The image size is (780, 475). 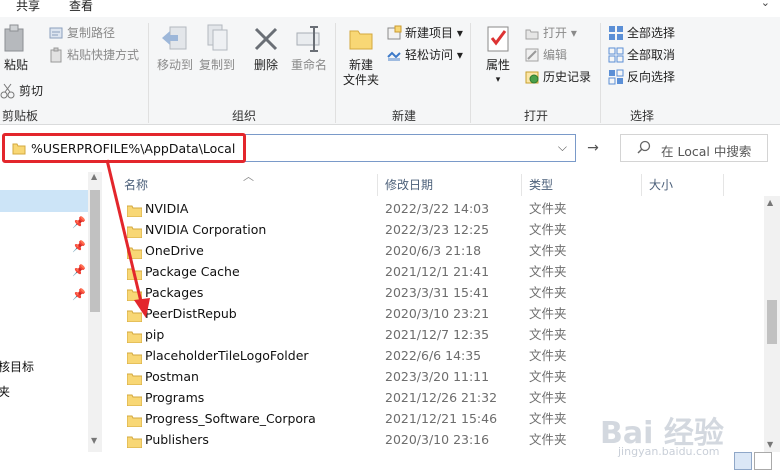 What do you see at coordinates (743, 461) in the screenshot?
I see `details-view-icon` at bounding box center [743, 461].